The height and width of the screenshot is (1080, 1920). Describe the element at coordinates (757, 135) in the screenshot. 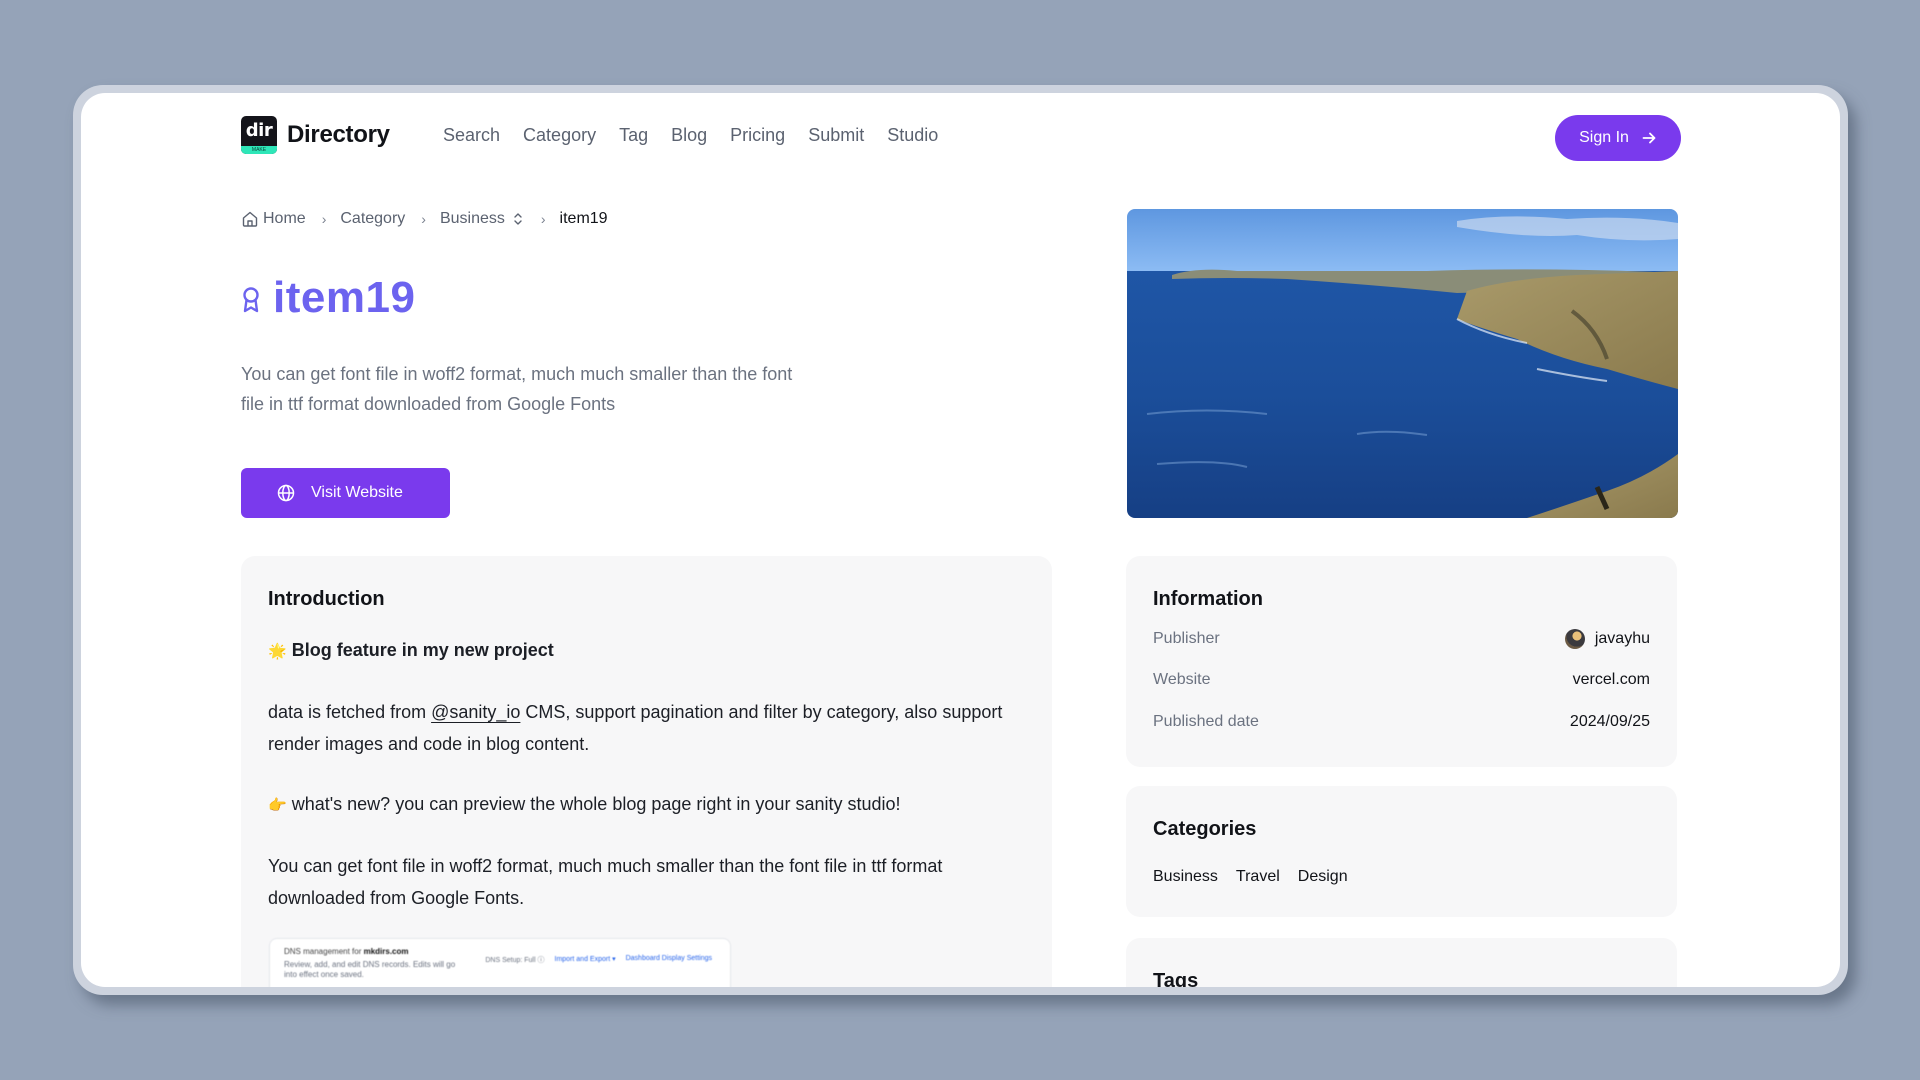

I see `nav-pricing: Pricing` at that location.